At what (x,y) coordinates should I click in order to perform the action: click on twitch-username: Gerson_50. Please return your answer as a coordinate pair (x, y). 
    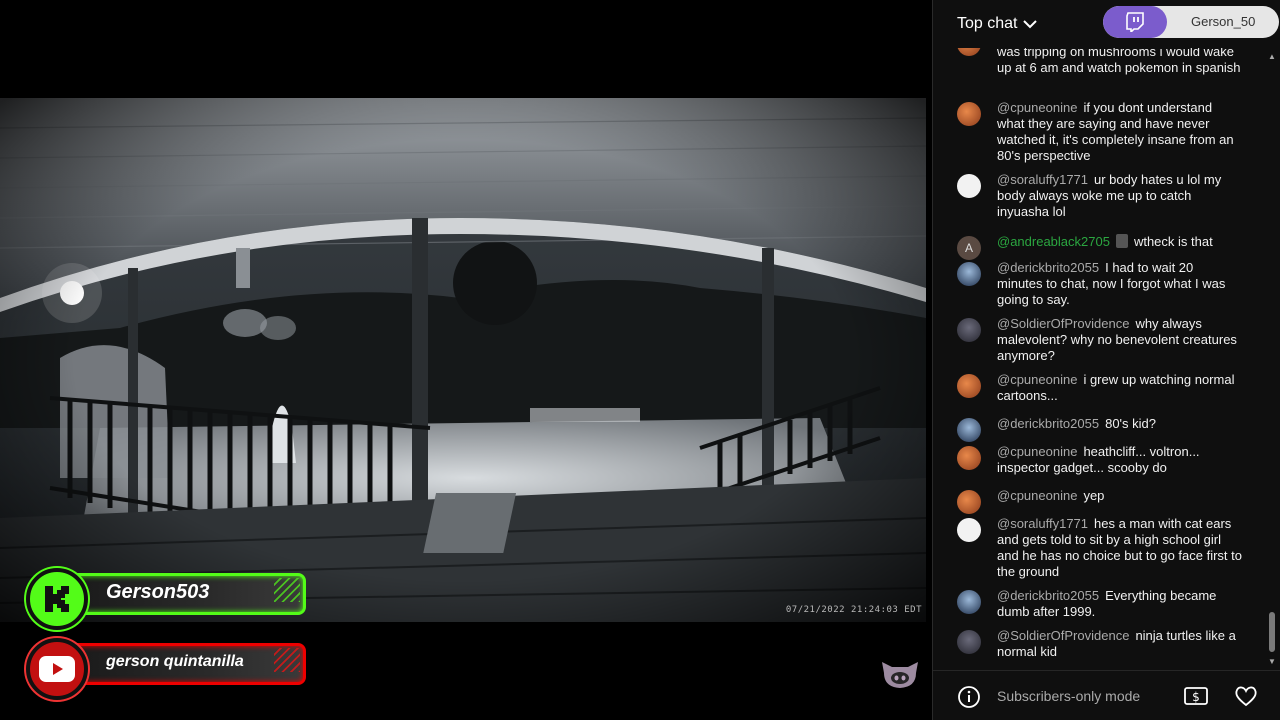
    Looking at the image, I should click on (1223, 21).